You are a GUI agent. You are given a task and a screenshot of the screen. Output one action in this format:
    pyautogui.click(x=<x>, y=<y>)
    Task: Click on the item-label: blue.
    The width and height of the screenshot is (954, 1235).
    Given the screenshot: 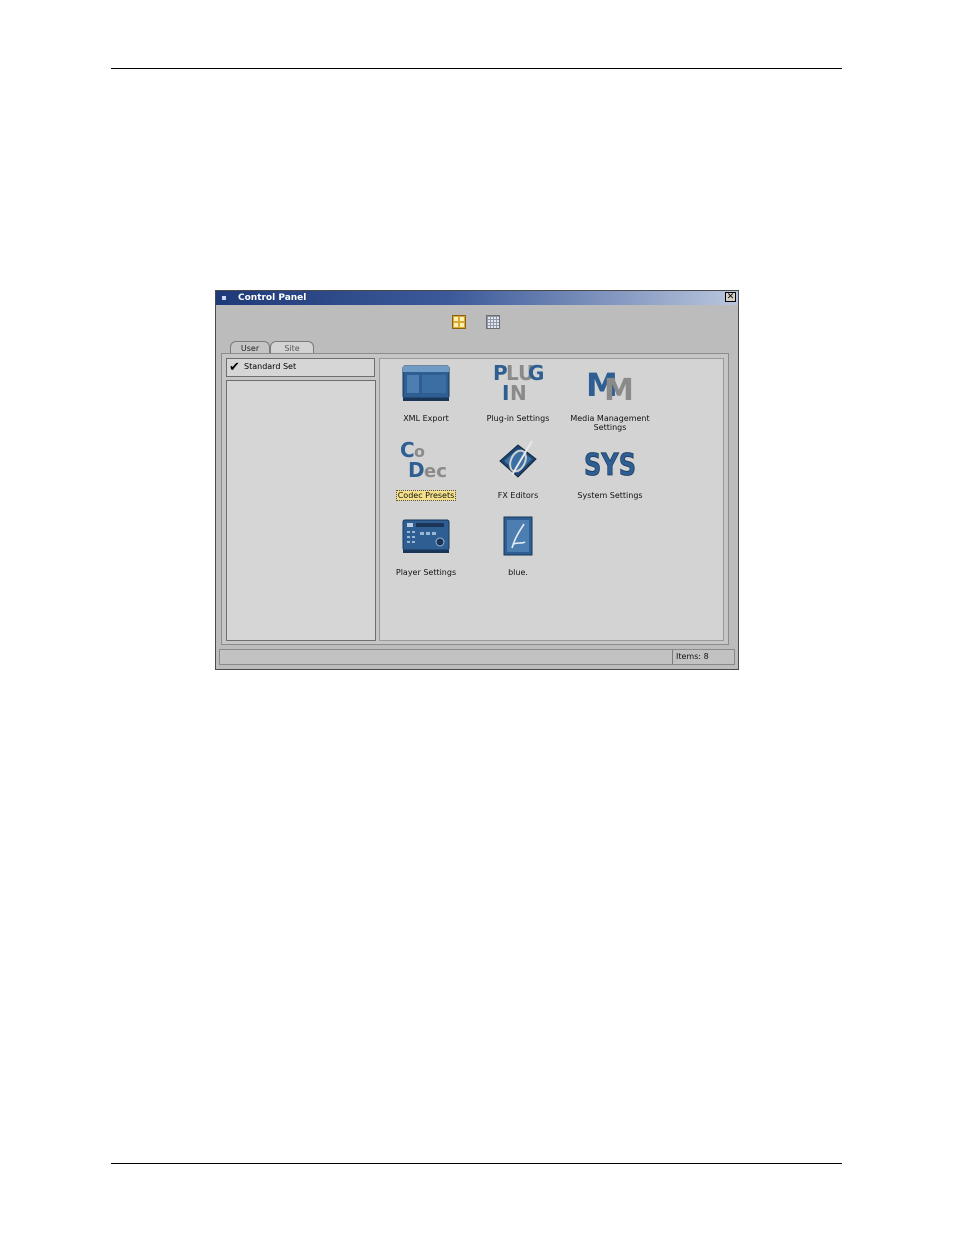 What is the action you would take?
    pyautogui.click(x=518, y=572)
    